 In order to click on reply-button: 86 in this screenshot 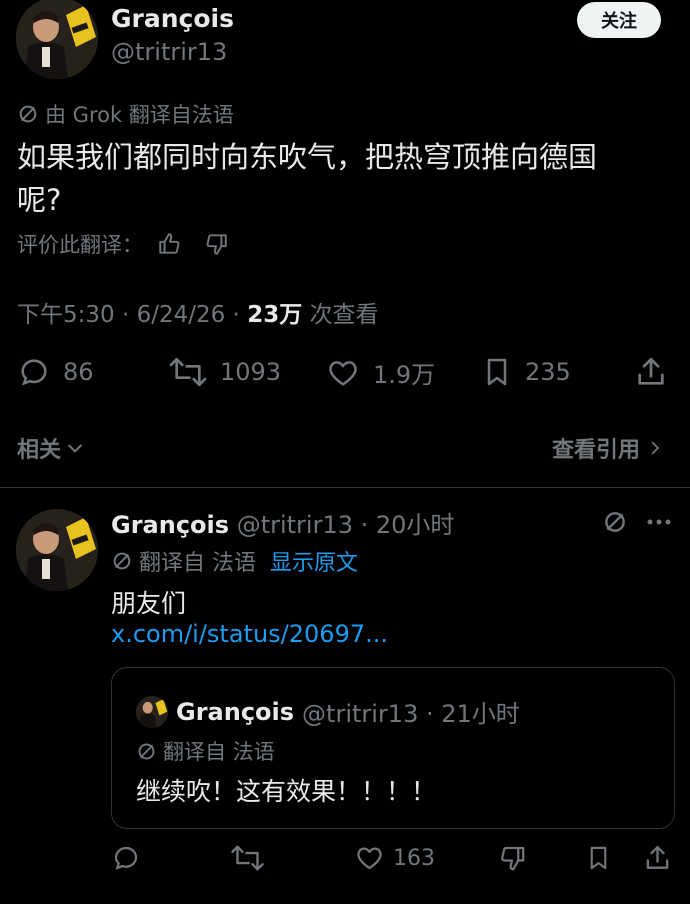, I will do `click(55, 372)`.